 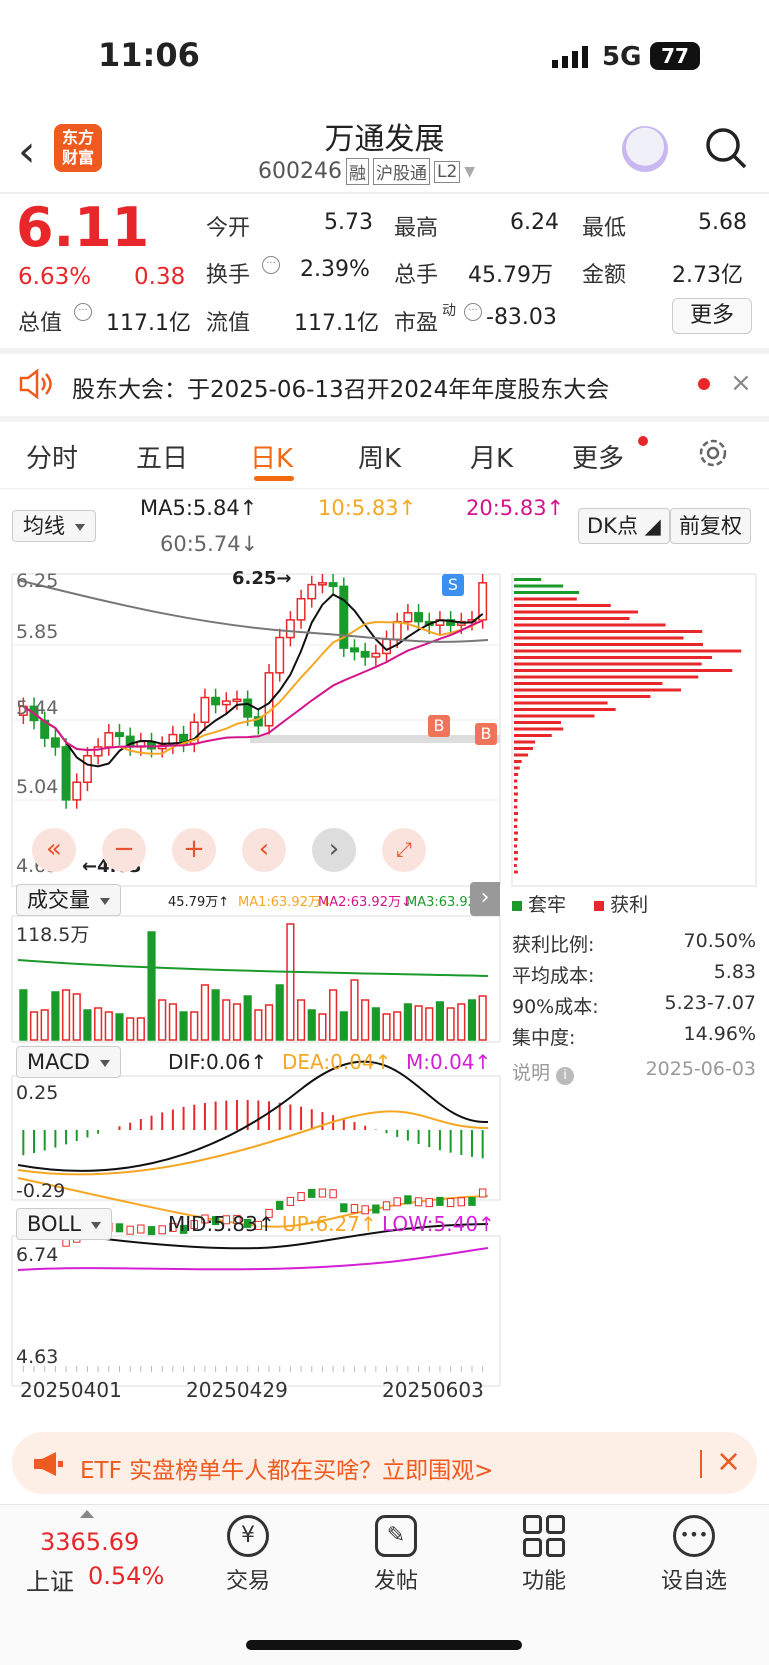 What do you see at coordinates (162, 456) in the screenshot?
I see `tab-5day: 五日` at bounding box center [162, 456].